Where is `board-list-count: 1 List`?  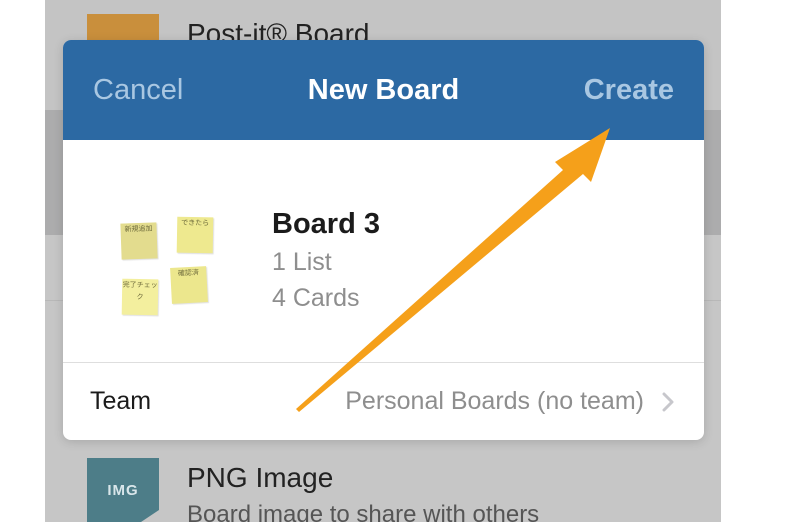 board-list-count: 1 List is located at coordinates (302, 262).